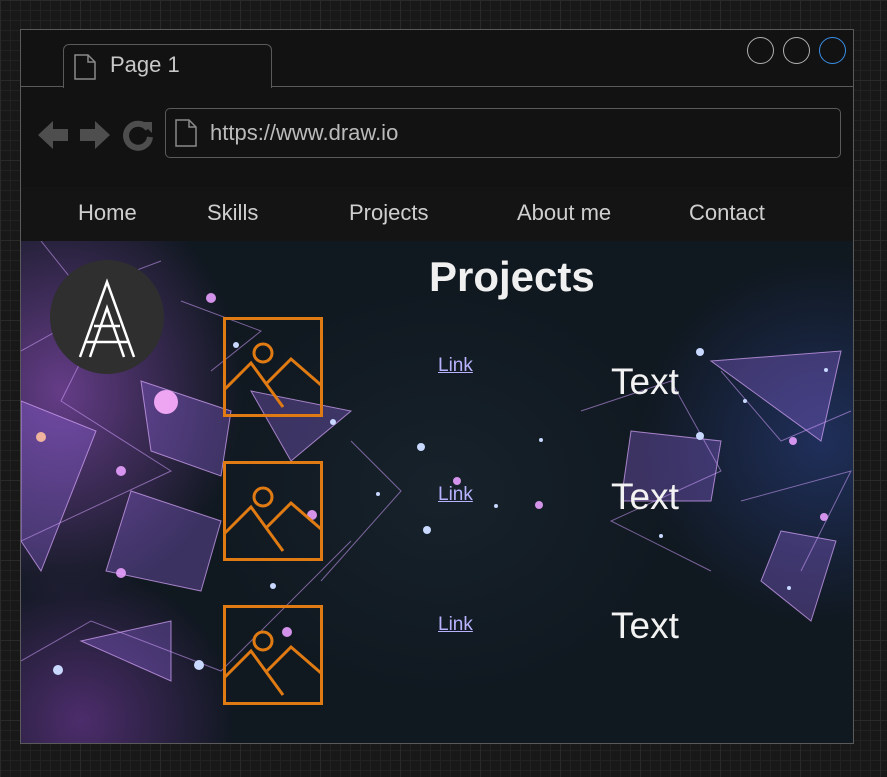 The height and width of the screenshot is (777, 887). Describe the element at coordinates (564, 213) in the screenshot. I see `nav-item-about-me: About me` at that location.